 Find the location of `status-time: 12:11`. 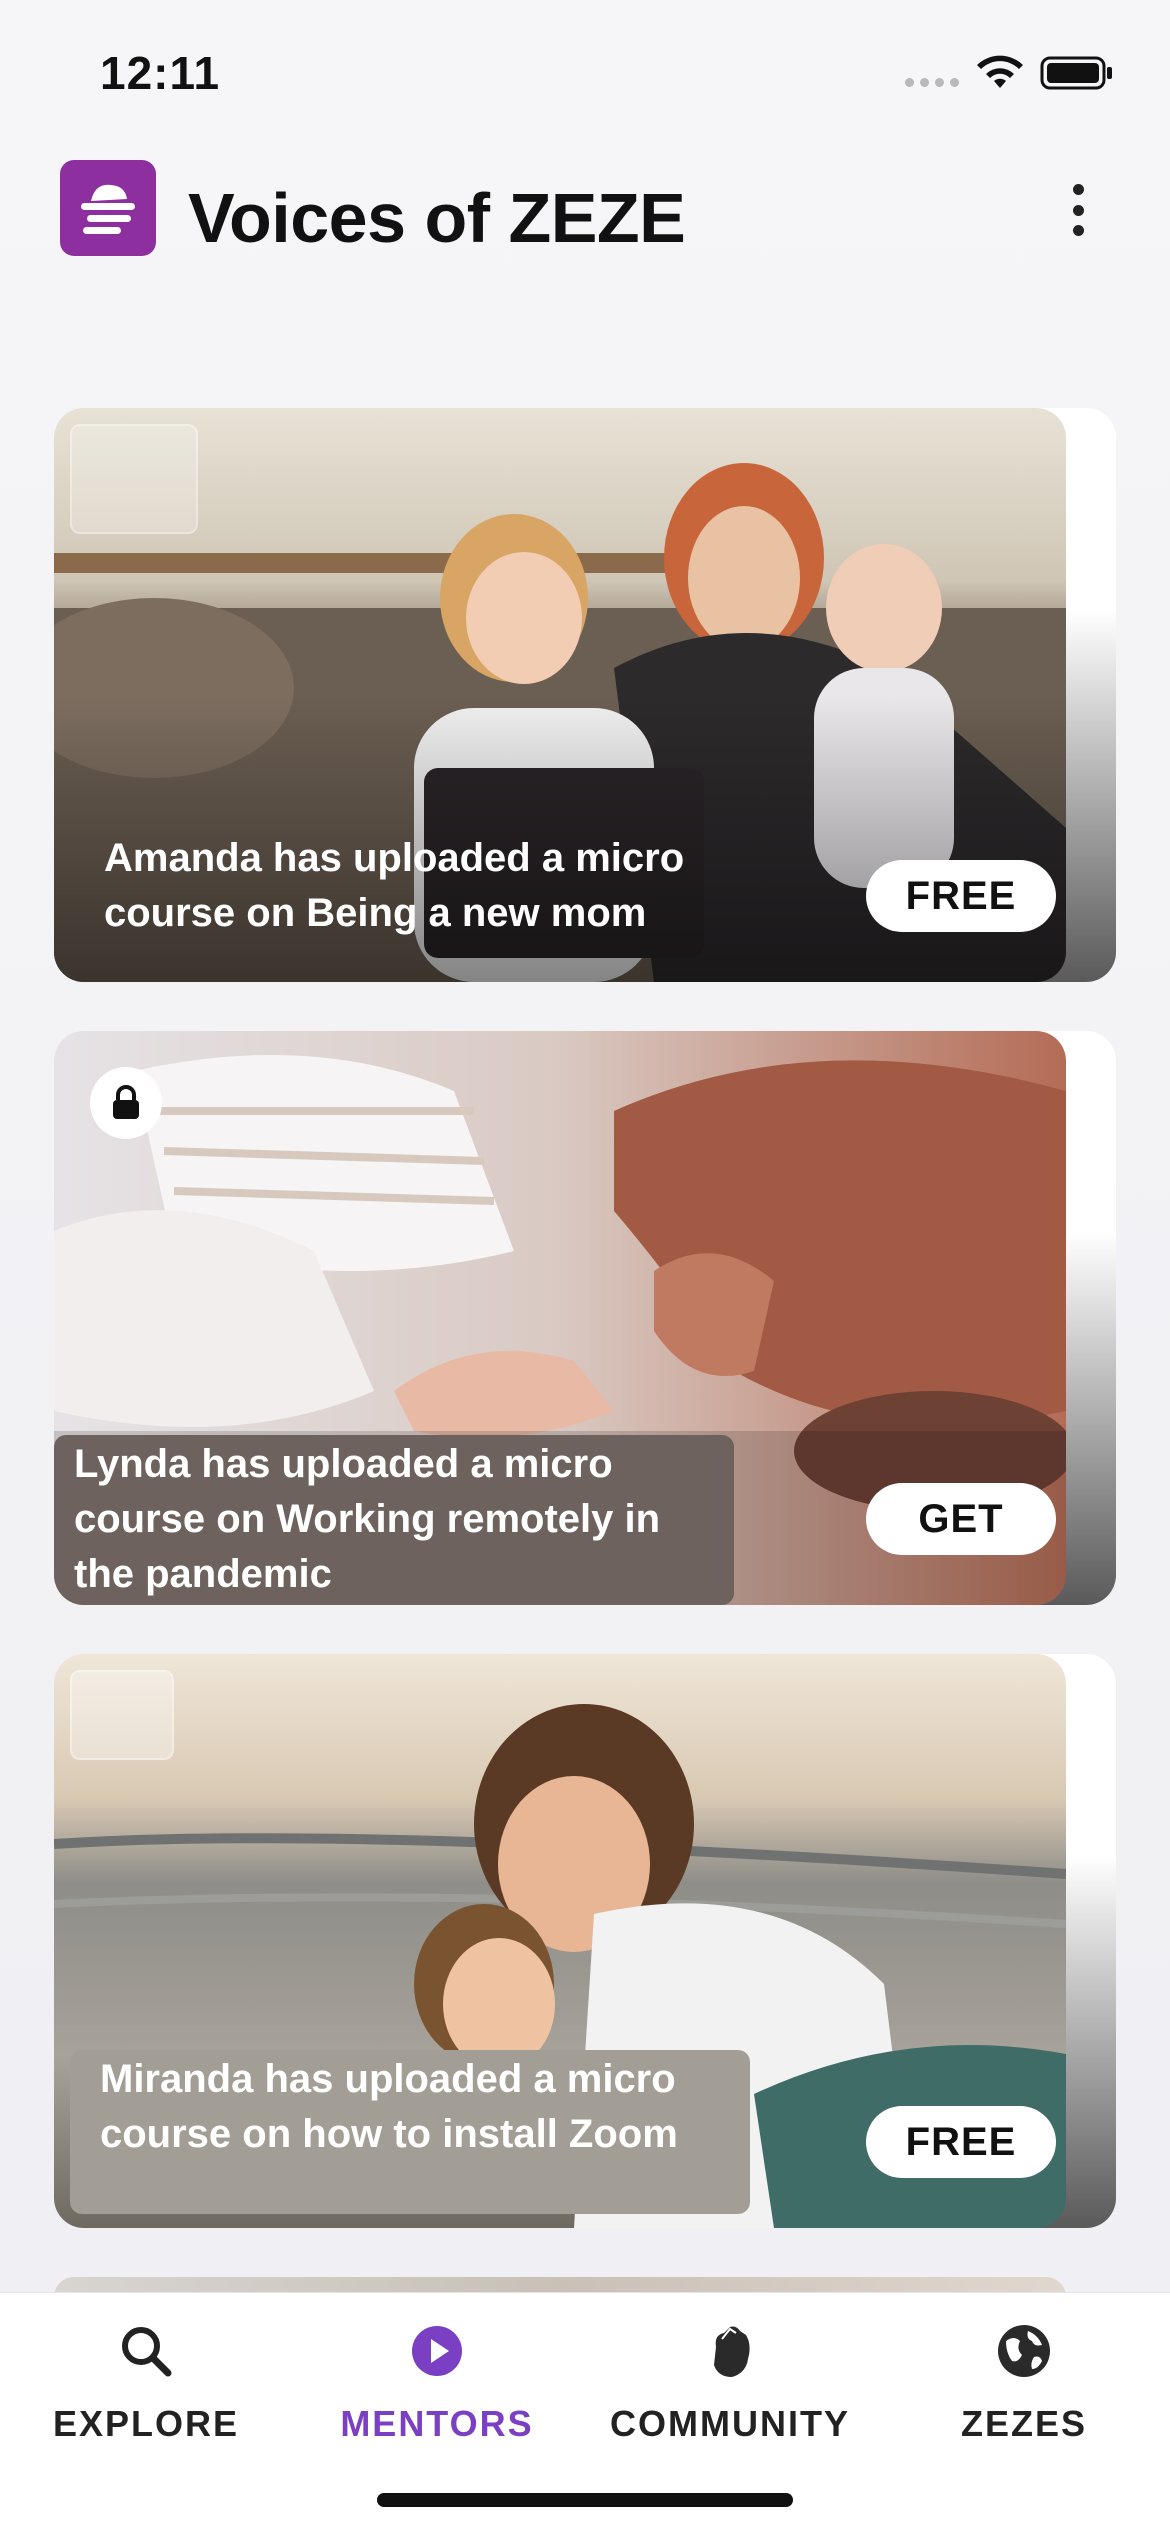

status-time: 12:11 is located at coordinates (160, 73).